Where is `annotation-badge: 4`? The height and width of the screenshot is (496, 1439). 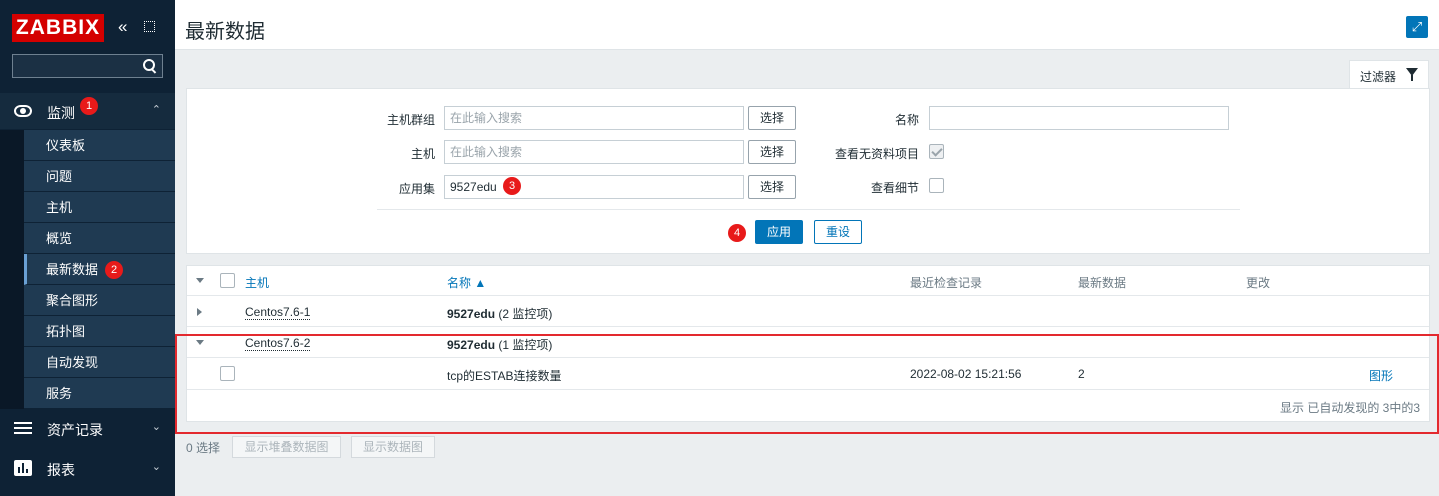
annotation-badge: 4 is located at coordinates (737, 233).